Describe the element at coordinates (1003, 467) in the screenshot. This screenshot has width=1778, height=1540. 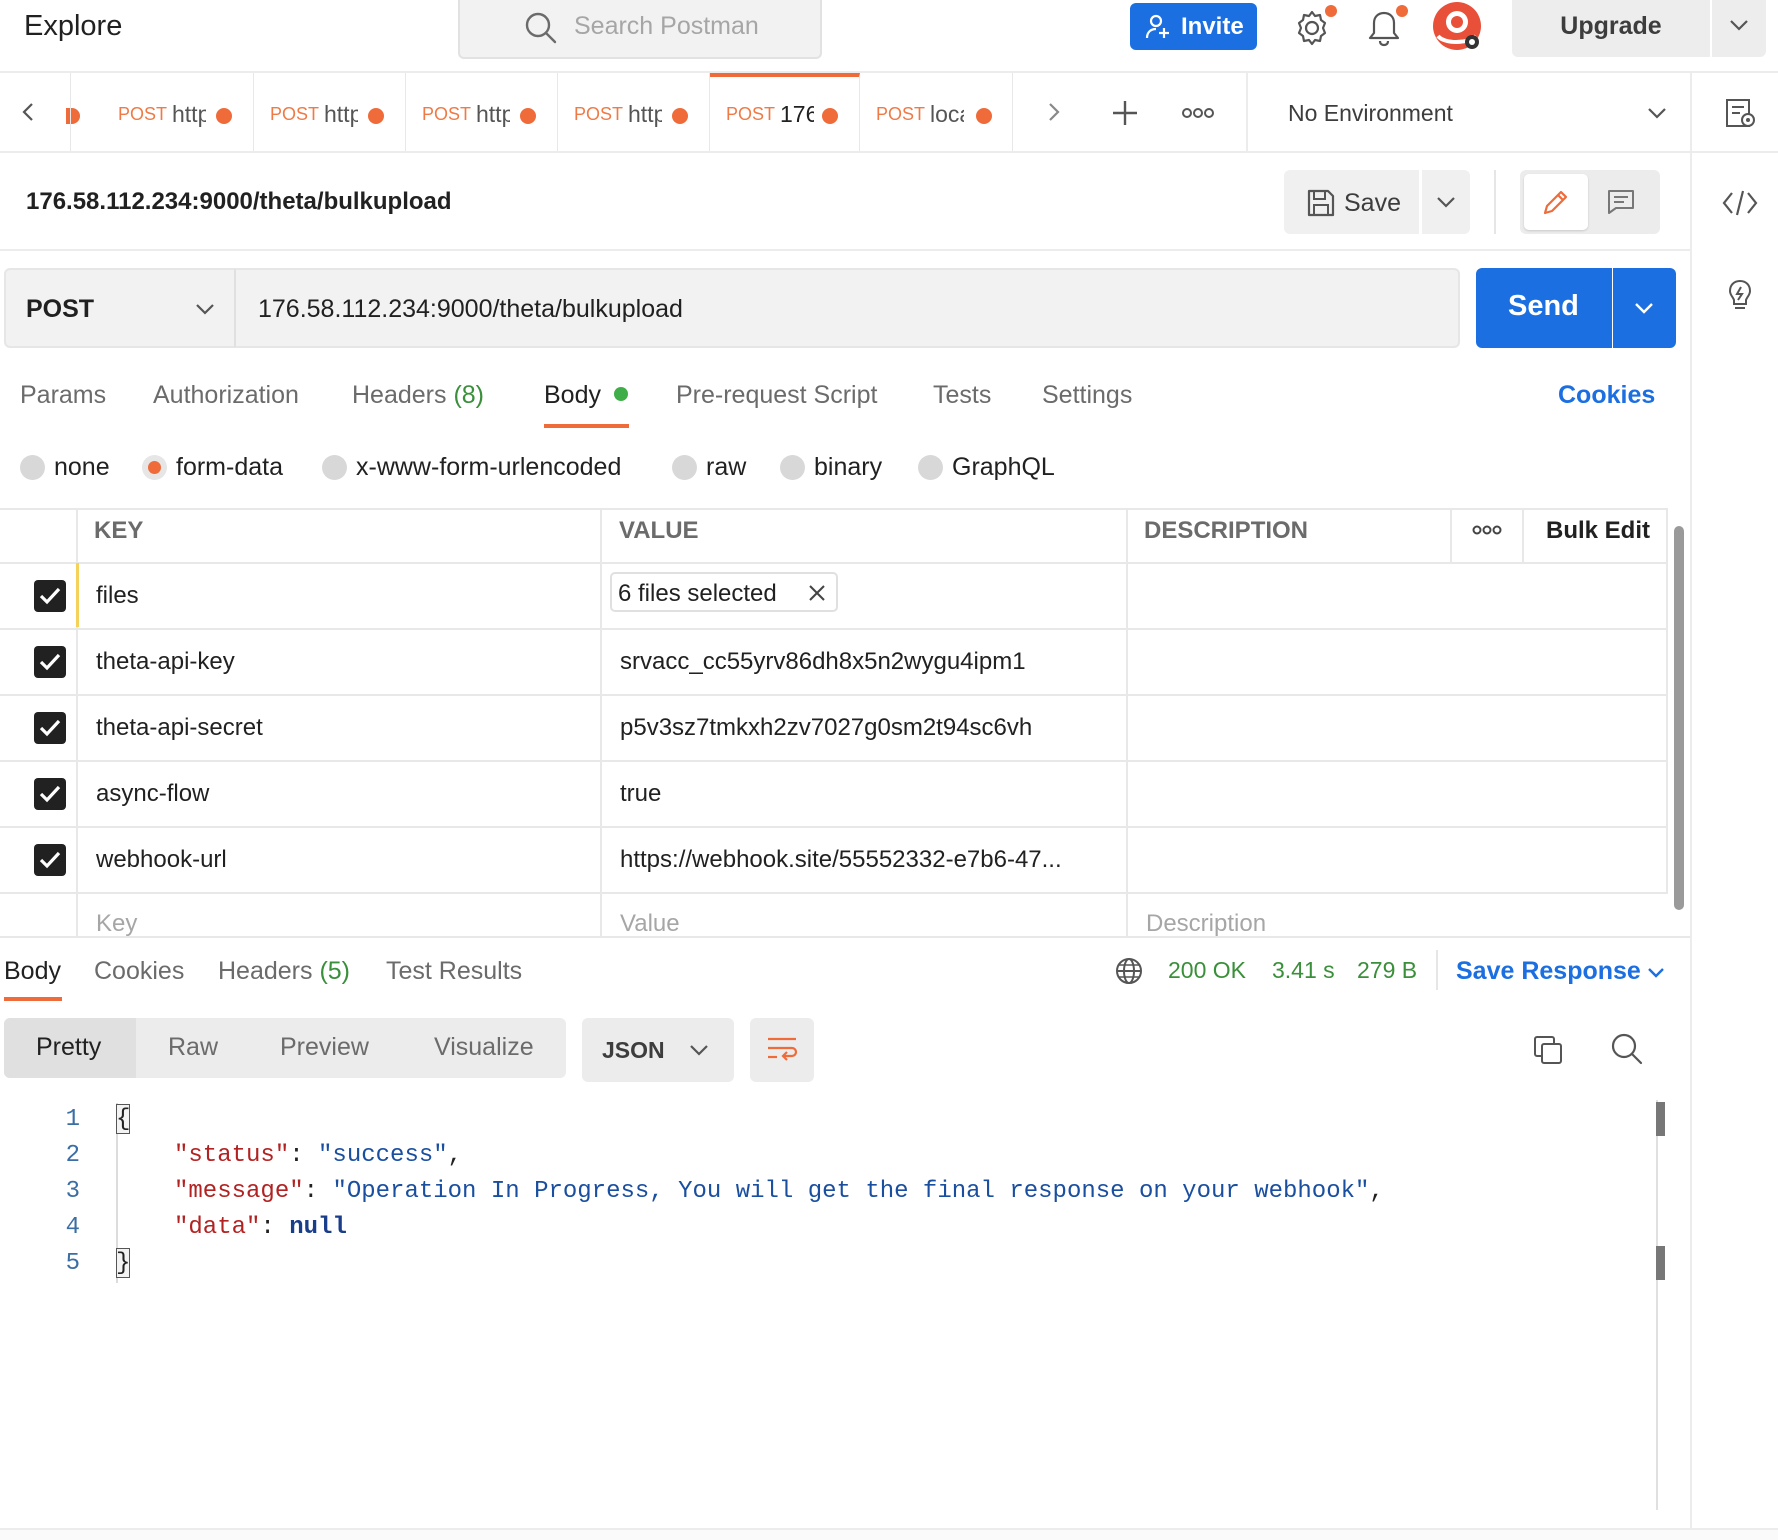
I see `radio-graphql-label: GraphQL` at that location.